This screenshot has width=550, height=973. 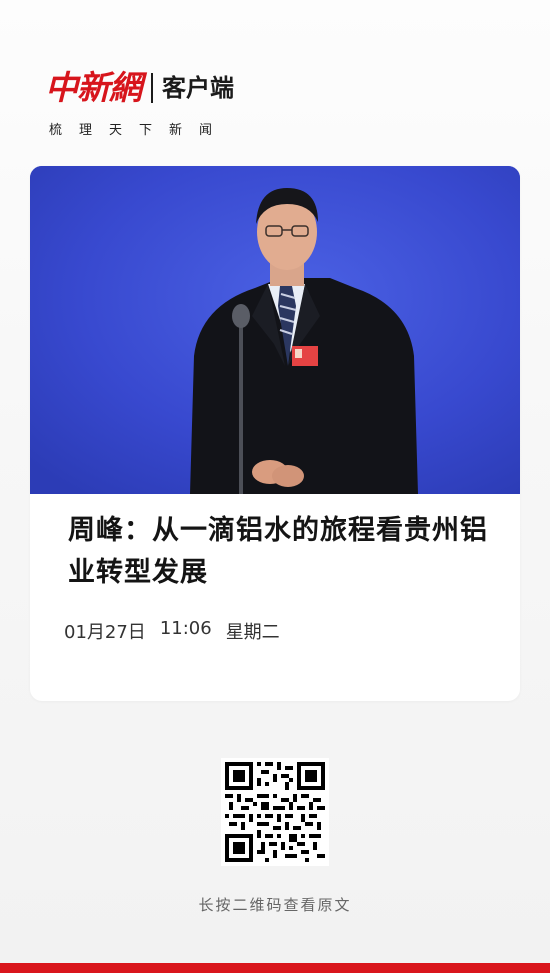 What do you see at coordinates (198, 88) in the screenshot?
I see `client-label: 客户端` at bounding box center [198, 88].